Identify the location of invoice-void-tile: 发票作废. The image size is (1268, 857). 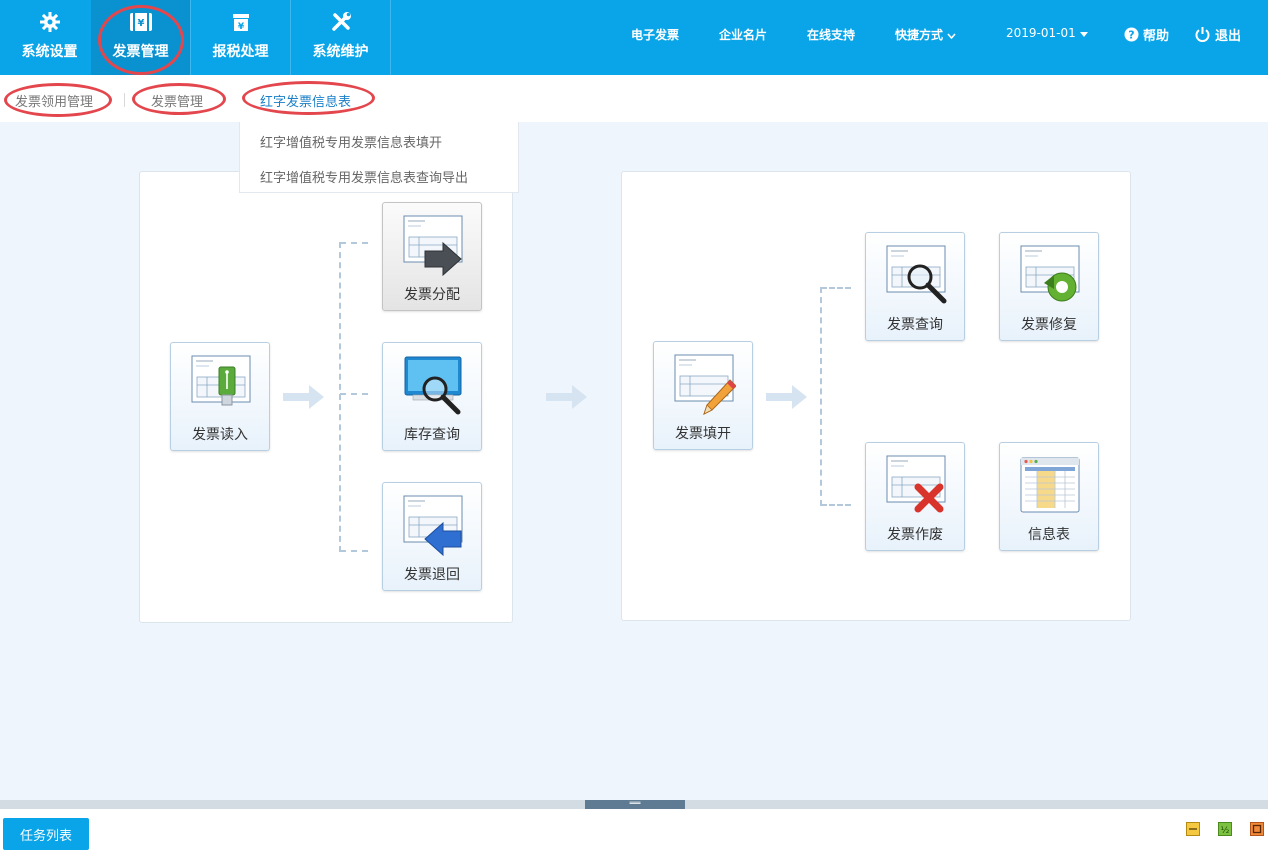
(915, 496).